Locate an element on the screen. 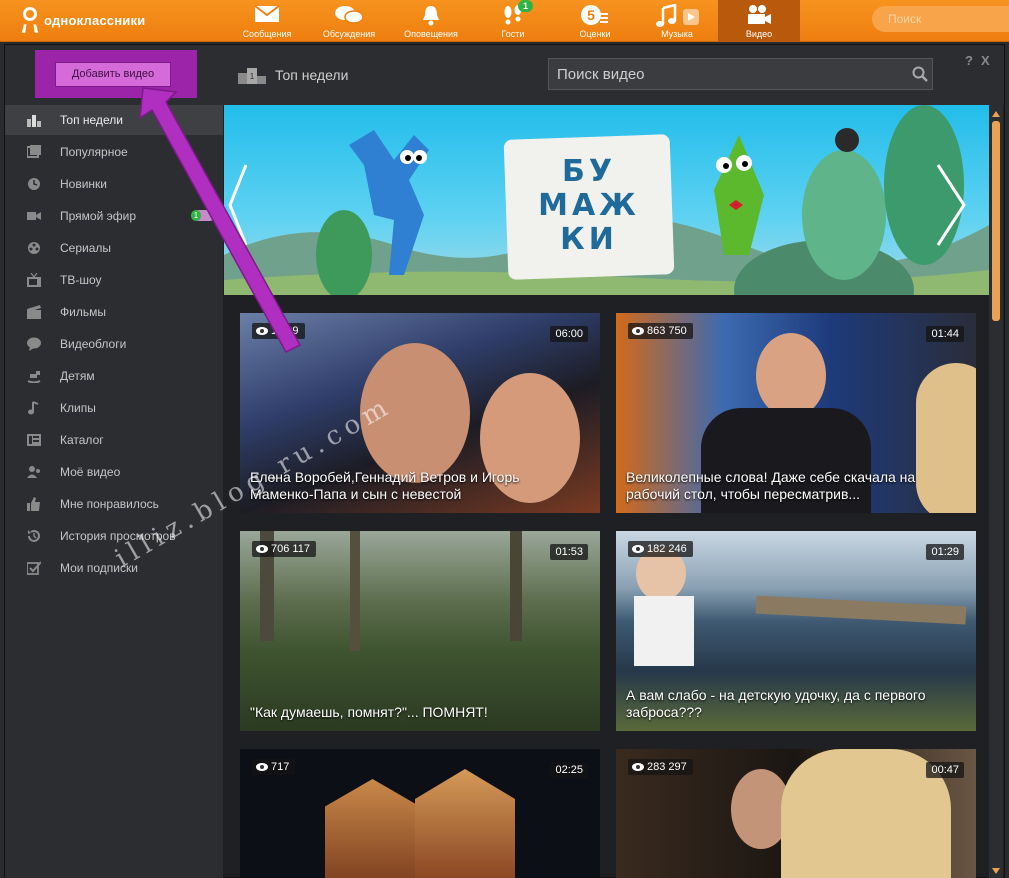  catalog-icon is located at coordinates (34, 440).